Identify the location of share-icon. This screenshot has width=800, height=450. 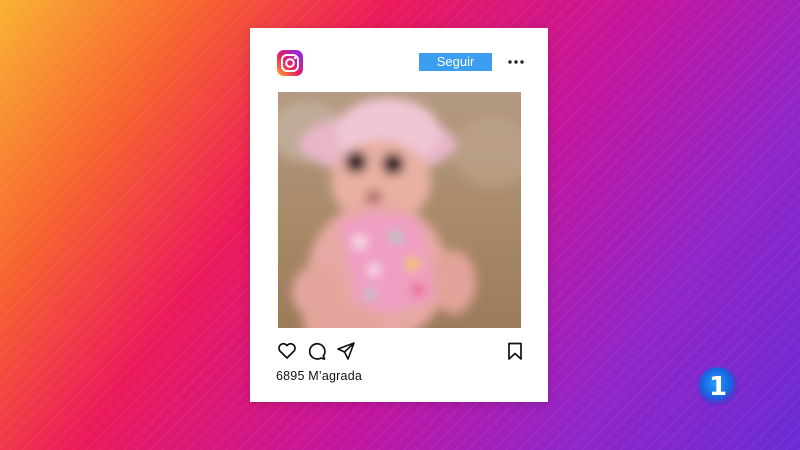
(346, 351).